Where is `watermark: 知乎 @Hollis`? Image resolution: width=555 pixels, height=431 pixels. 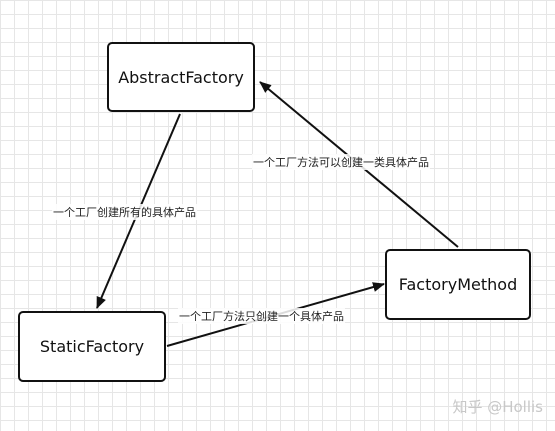
watermark: 知乎 @Hollis is located at coordinates (497, 407).